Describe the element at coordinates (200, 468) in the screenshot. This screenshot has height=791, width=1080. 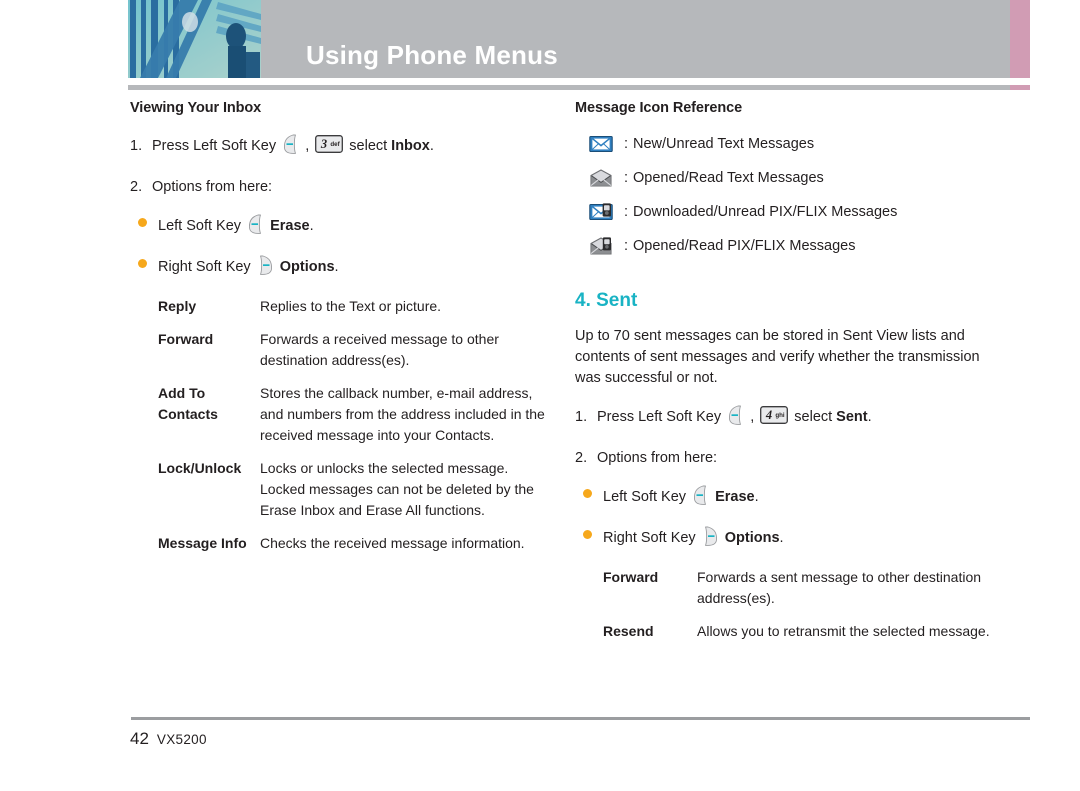
I see `option-term: Lock/Unlock` at that location.